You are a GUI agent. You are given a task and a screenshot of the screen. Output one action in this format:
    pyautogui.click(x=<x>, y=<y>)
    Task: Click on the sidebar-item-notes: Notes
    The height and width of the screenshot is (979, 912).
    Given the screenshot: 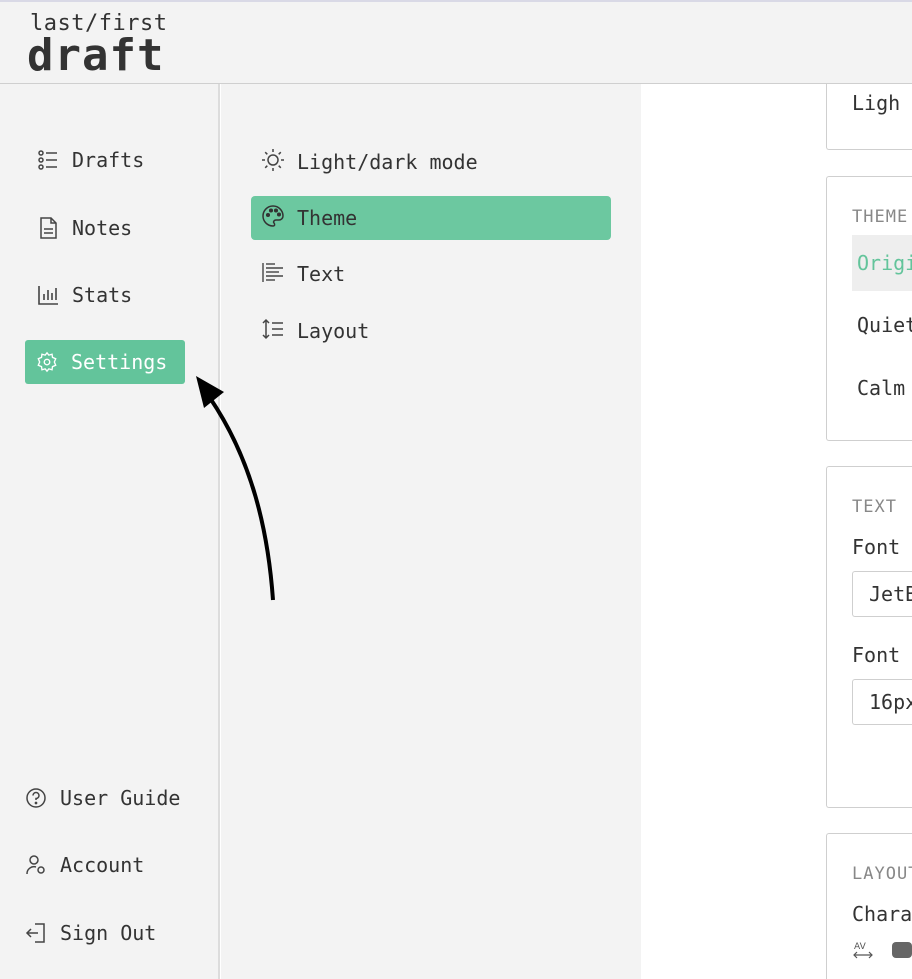 What is the action you would take?
    pyautogui.click(x=79, y=228)
    